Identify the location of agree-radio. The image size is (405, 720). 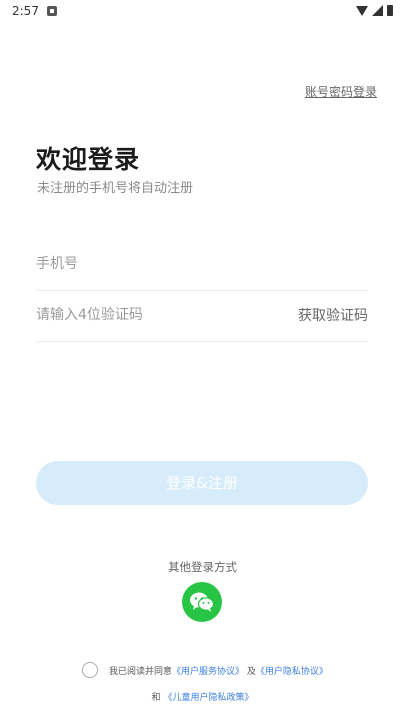
(90, 670).